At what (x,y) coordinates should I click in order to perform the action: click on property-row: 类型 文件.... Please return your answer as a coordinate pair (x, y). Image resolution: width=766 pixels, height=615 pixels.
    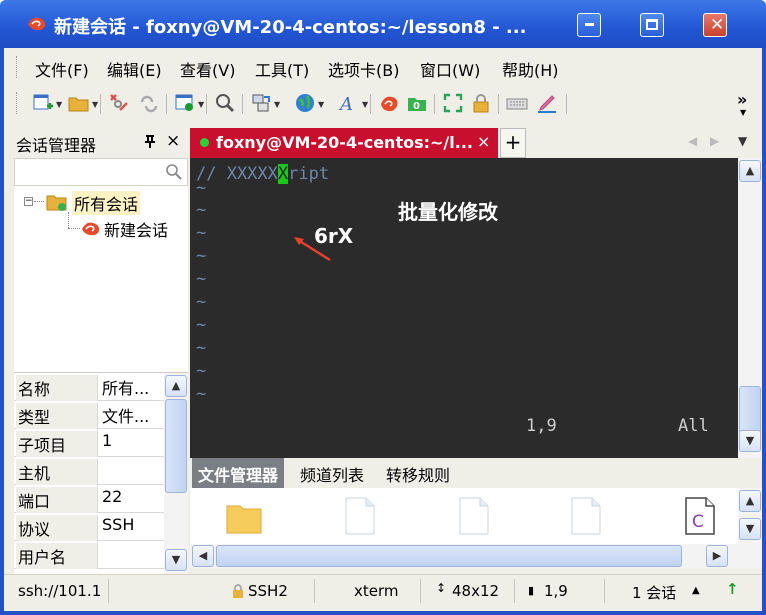
    Looking at the image, I should click on (89, 415).